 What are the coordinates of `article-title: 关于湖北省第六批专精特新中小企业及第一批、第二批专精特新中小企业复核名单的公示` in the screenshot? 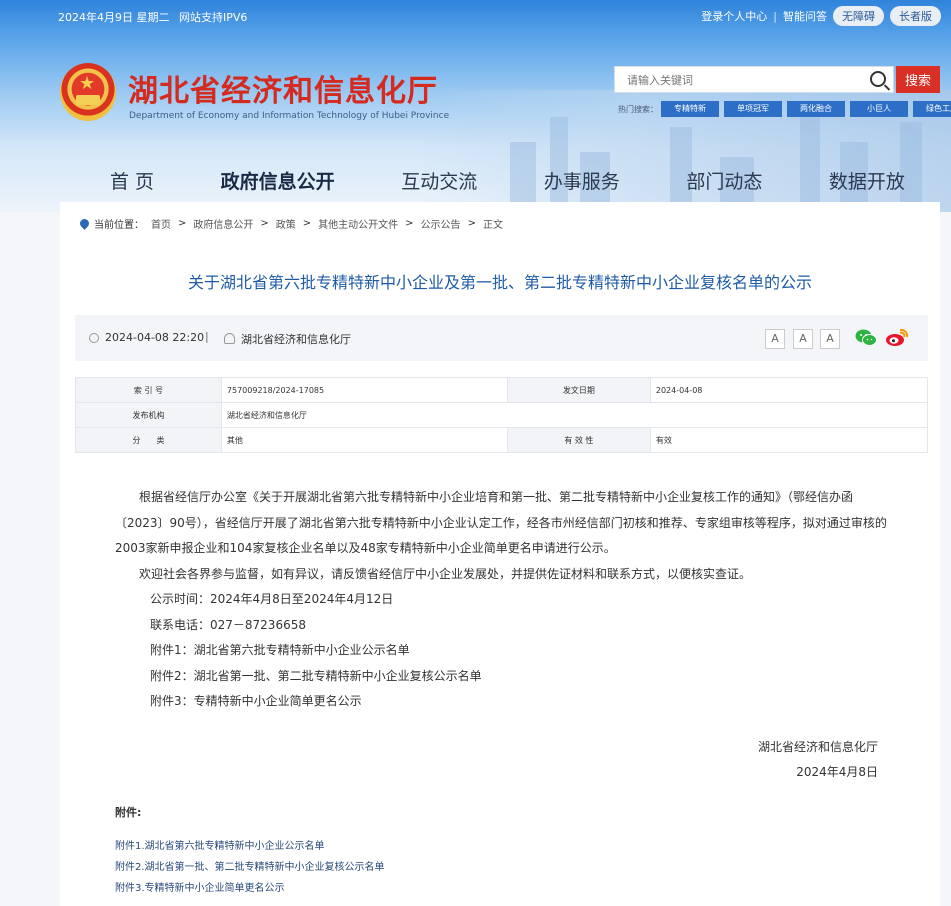 It's located at (499, 282).